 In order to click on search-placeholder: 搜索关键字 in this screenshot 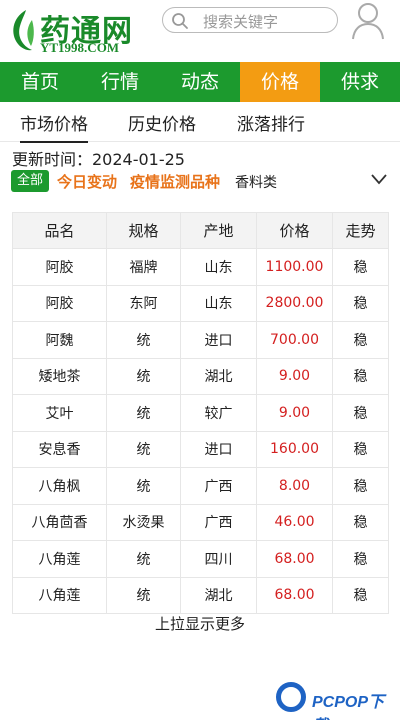, I will do `click(241, 22)`.